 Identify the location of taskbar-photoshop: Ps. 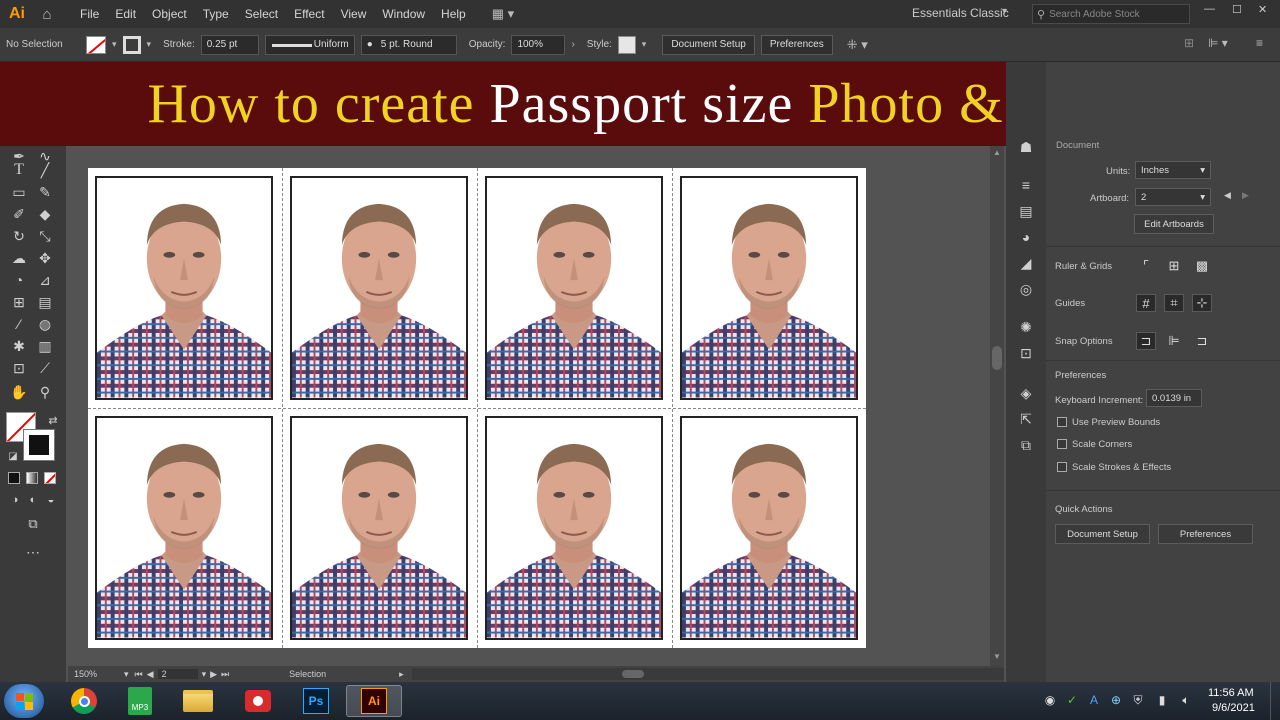
(316, 701).